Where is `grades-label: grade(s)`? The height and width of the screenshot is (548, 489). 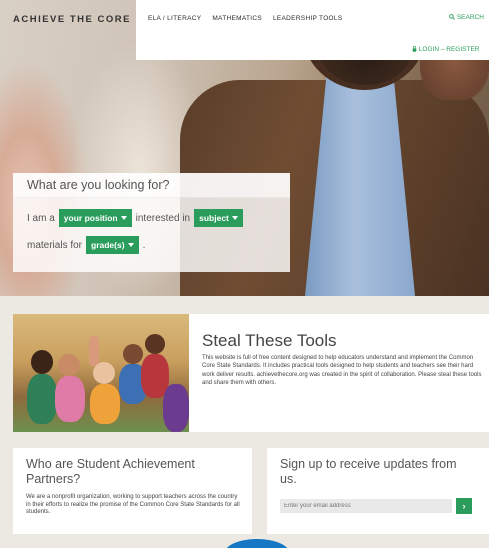
grades-label: grade(s) is located at coordinates (108, 245).